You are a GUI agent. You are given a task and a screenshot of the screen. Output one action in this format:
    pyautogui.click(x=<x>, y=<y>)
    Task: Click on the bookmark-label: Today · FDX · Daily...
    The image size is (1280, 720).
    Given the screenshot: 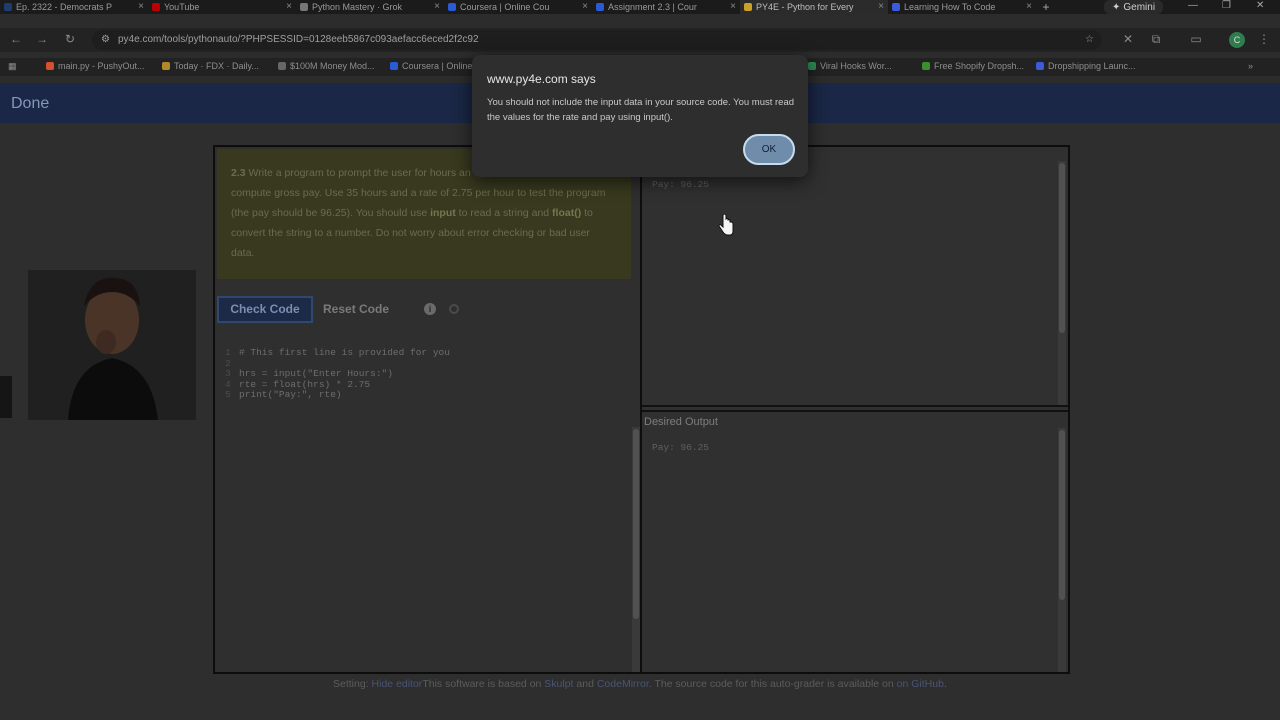 What is the action you would take?
    pyautogui.click(x=216, y=66)
    